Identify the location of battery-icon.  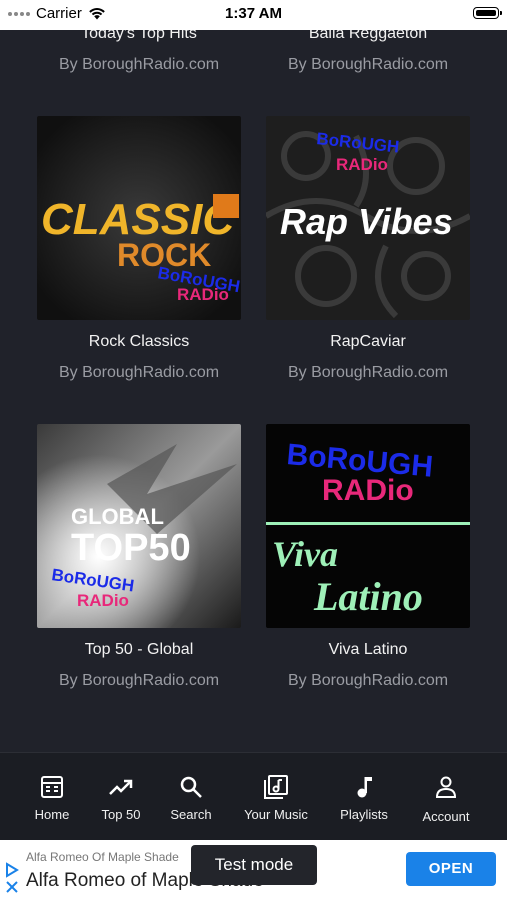
(487, 13).